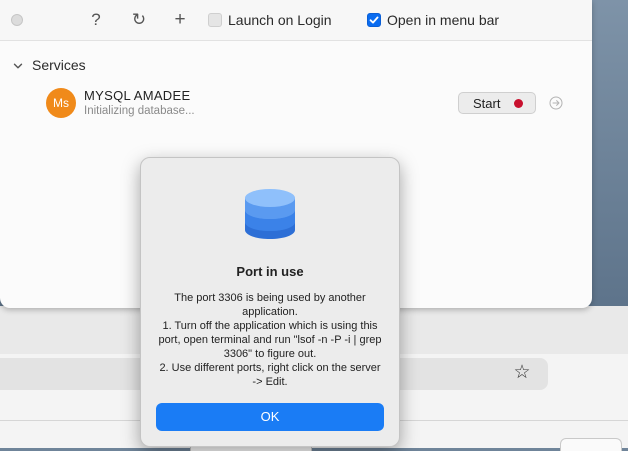 Image resolution: width=628 pixels, height=451 pixels. What do you see at coordinates (137, 95) in the screenshot?
I see `service-name: MYSQL AMADEE` at bounding box center [137, 95].